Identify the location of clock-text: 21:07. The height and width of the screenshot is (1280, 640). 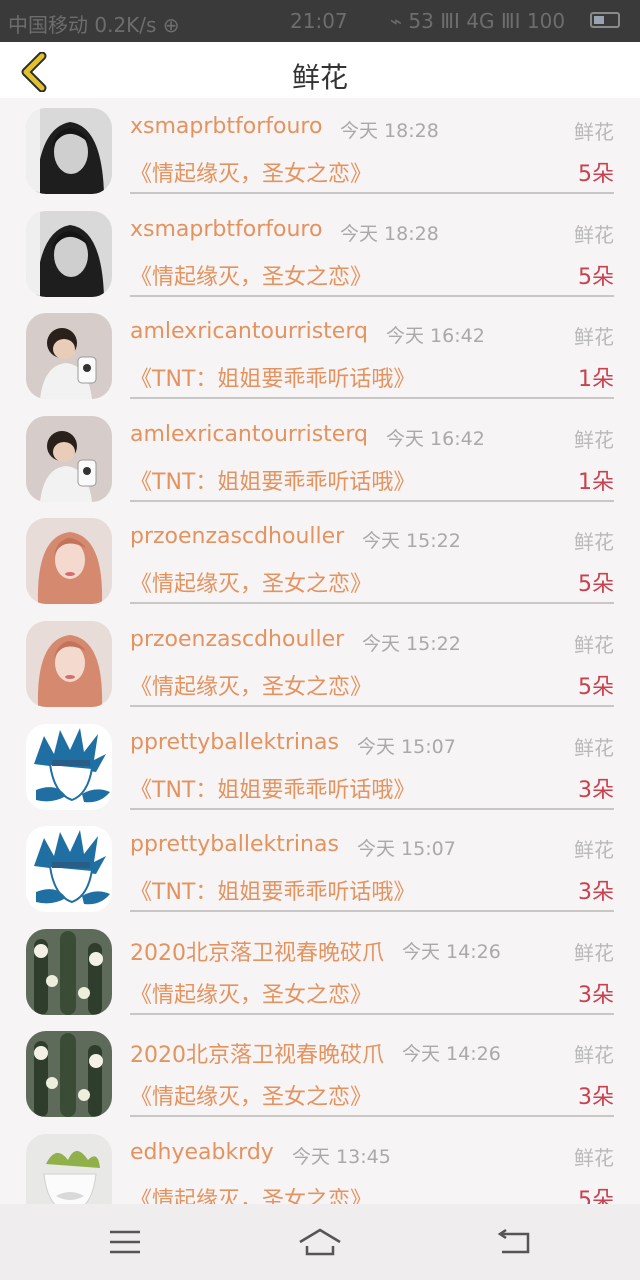
(319, 21).